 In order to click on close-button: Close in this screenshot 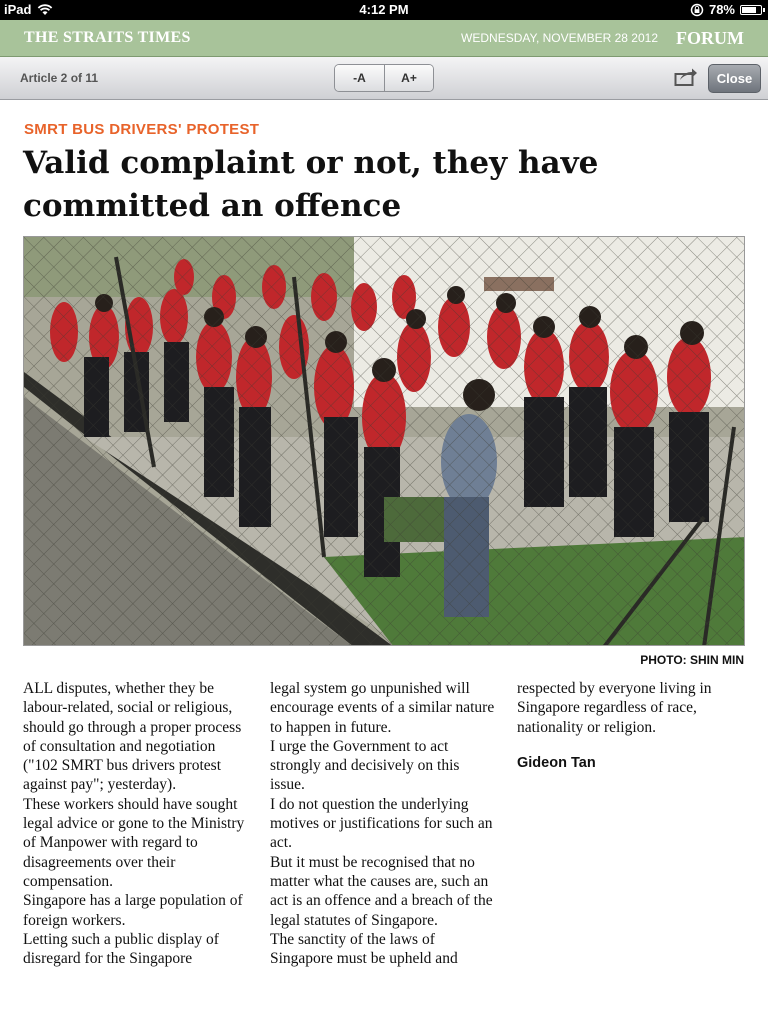, I will do `click(734, 78)`.